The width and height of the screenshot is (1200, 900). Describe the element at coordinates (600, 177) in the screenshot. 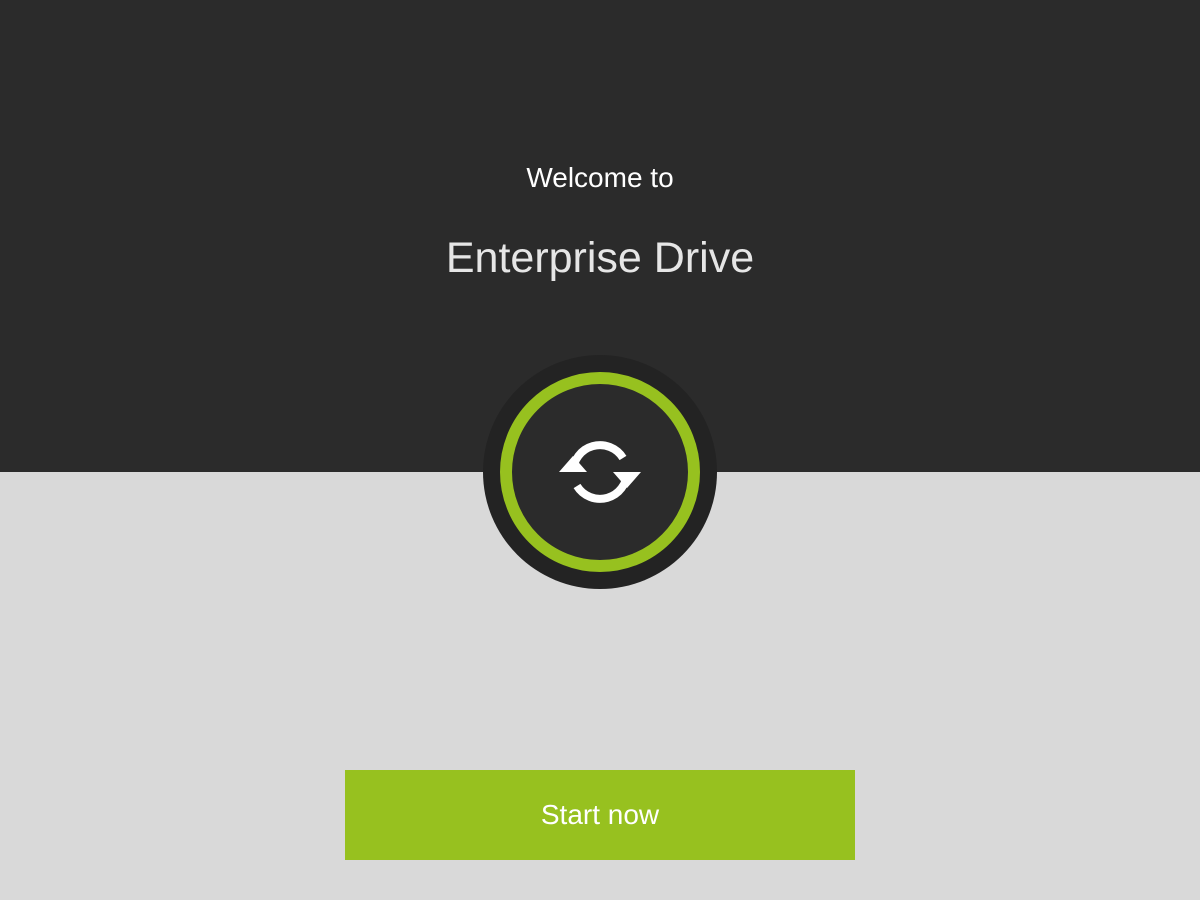

I see `welcome-greeting: Welcome to` at that location.